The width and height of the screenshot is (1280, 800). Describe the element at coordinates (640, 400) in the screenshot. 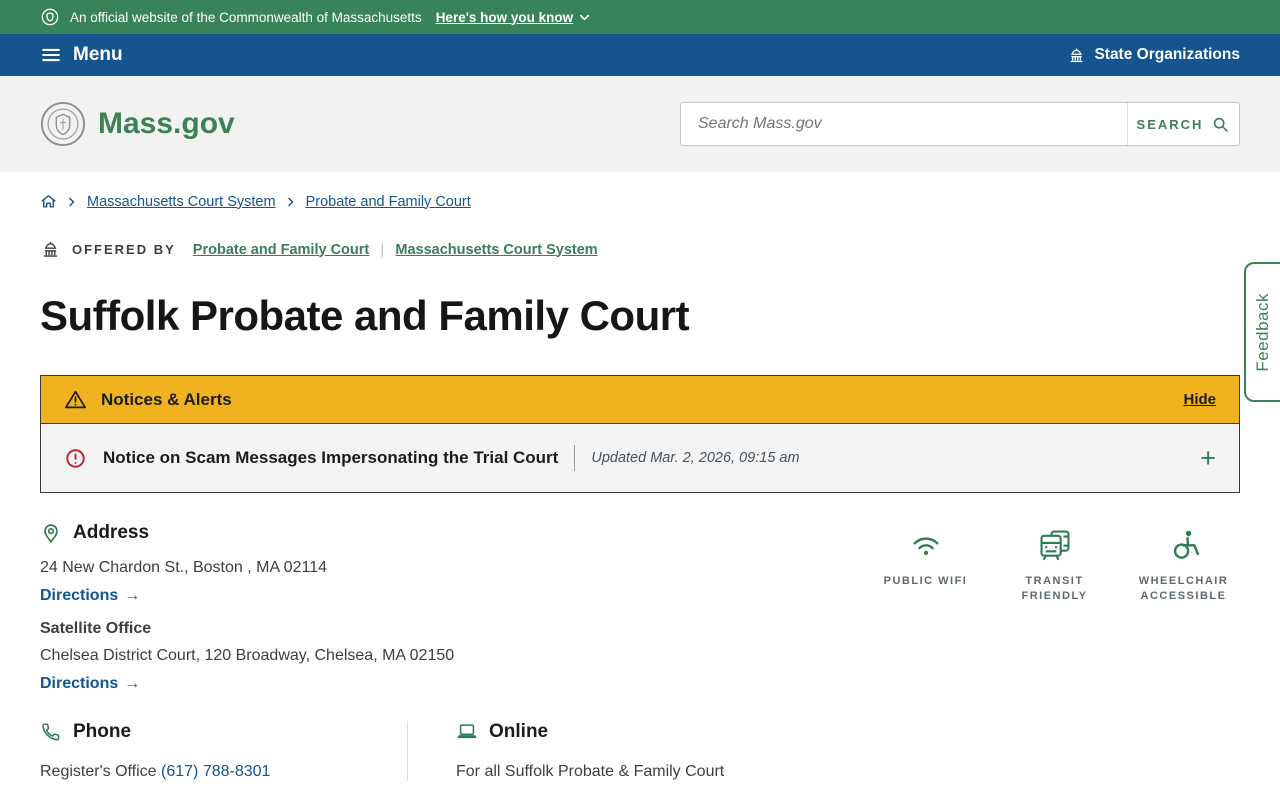

I see `alerts-header: Notices & Alerts Hide` at that location.